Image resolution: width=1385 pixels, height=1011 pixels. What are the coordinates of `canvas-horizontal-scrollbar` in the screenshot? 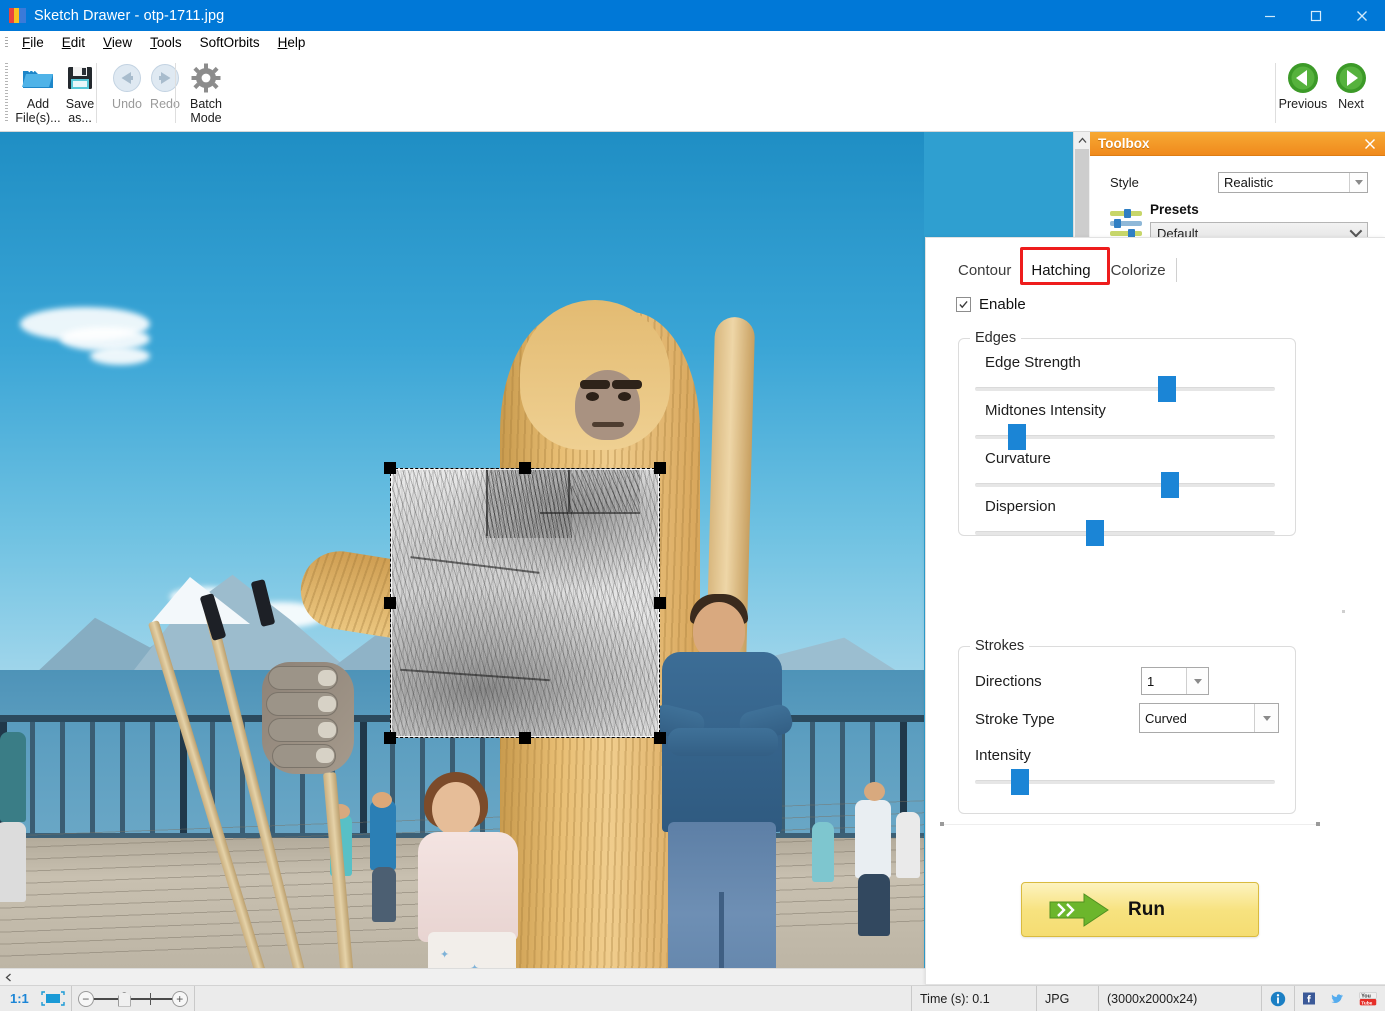 It's located at (536, 976).